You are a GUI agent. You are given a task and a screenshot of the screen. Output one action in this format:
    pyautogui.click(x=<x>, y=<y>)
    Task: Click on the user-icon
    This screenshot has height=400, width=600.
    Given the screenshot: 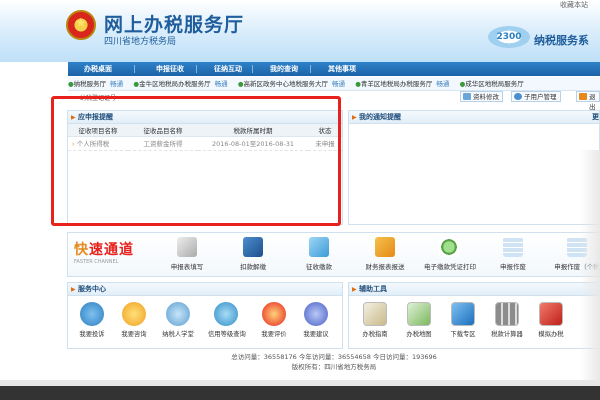 What is the action you would take?
    pyautogui.click(x=518, y=96)
    